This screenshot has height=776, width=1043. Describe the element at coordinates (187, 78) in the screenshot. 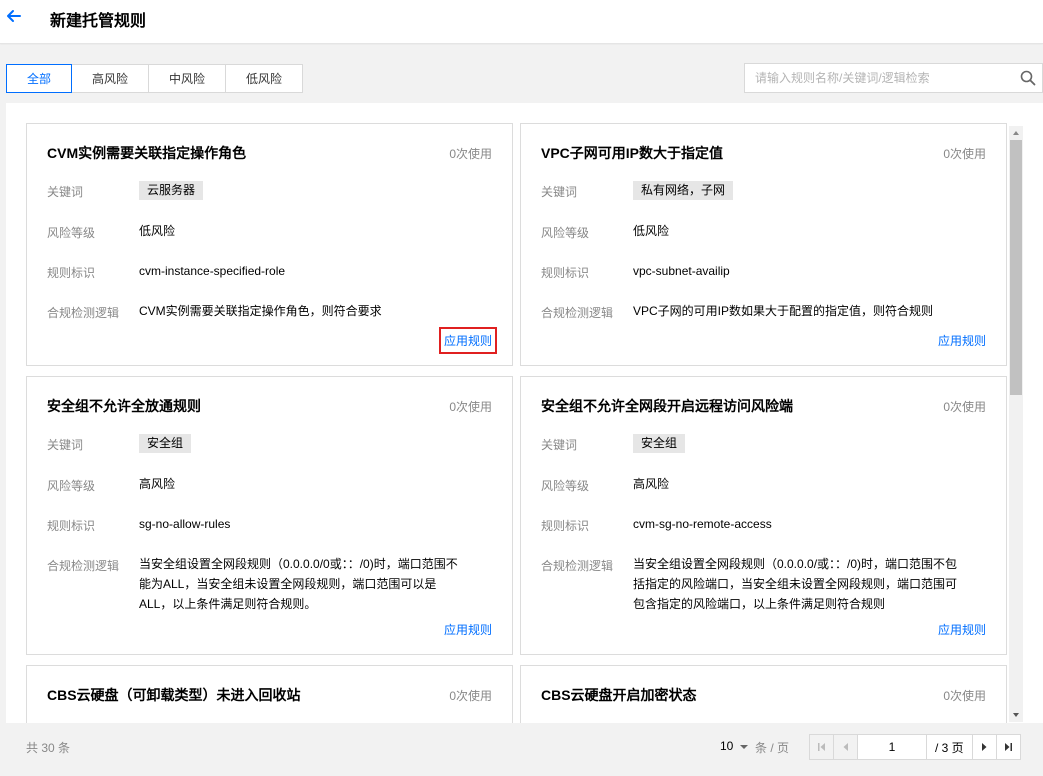

I see `tab-medium-risk: 中风险` at that location.